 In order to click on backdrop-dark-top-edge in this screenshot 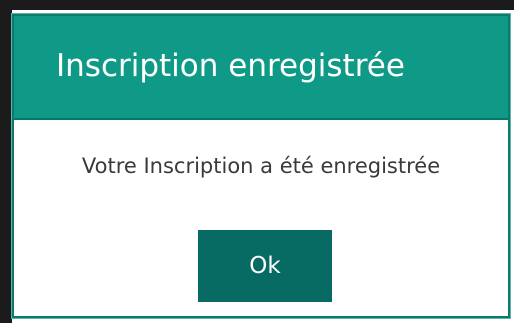, I will do `click(257, 5)`.